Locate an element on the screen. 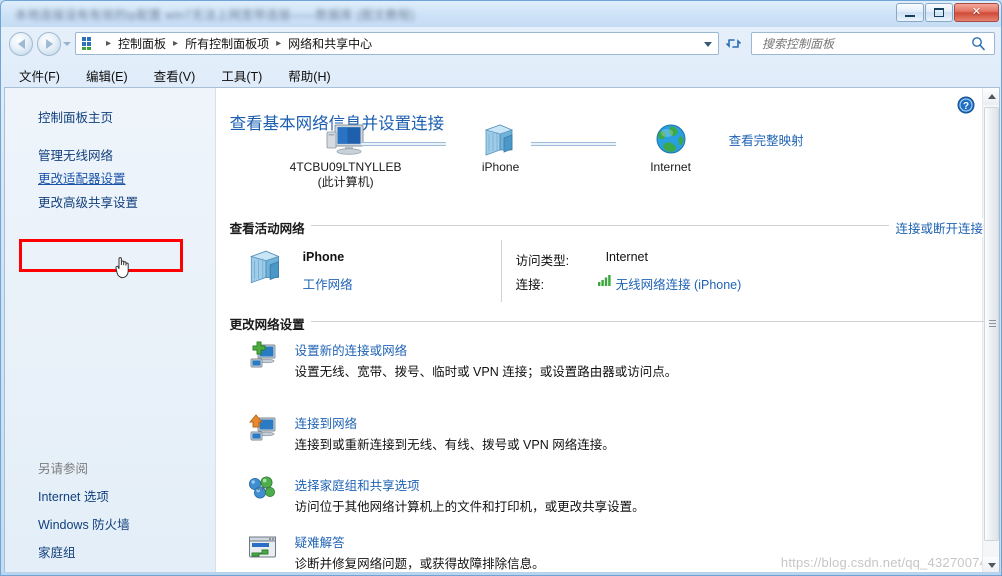  minimize-button is located at coordinates (910, 12).